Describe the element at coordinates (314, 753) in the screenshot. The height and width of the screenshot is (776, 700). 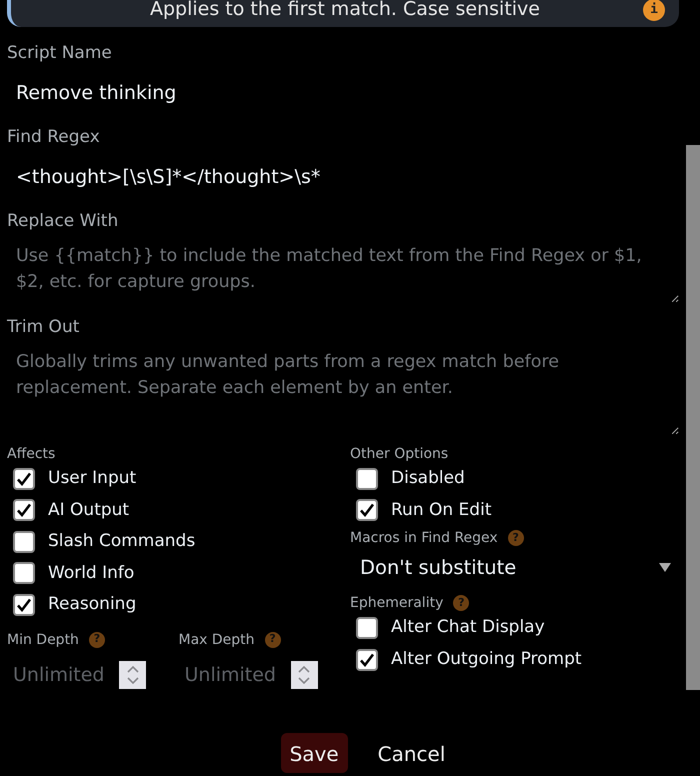
I see `save-button: Save` at that location.